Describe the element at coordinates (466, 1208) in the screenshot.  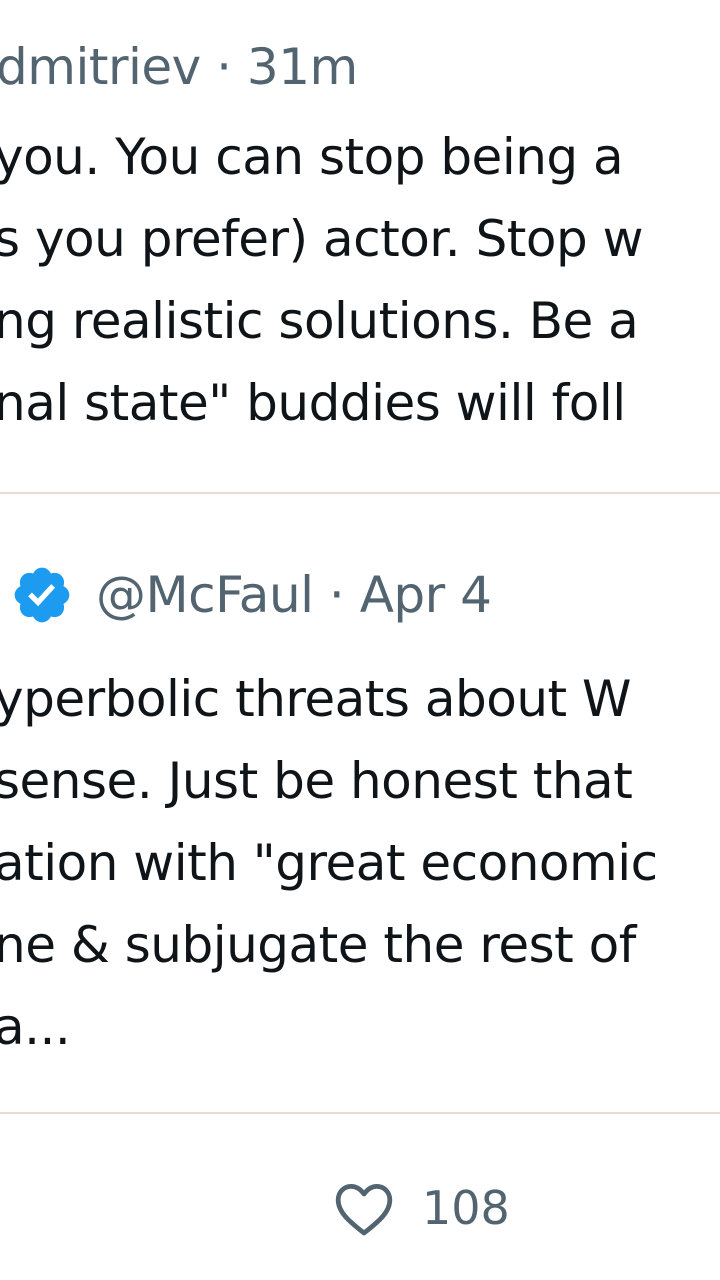
I see `like-count: 108` at that location.